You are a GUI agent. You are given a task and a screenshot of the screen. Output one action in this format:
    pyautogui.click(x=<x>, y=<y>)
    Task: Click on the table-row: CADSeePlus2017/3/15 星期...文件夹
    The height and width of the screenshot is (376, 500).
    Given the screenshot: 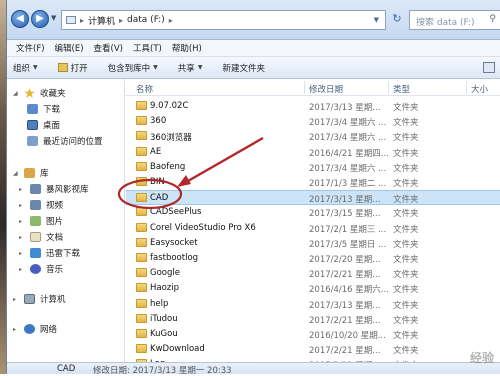 What is the action you would take?
    pyautogui.click(x=313, y=212)
    